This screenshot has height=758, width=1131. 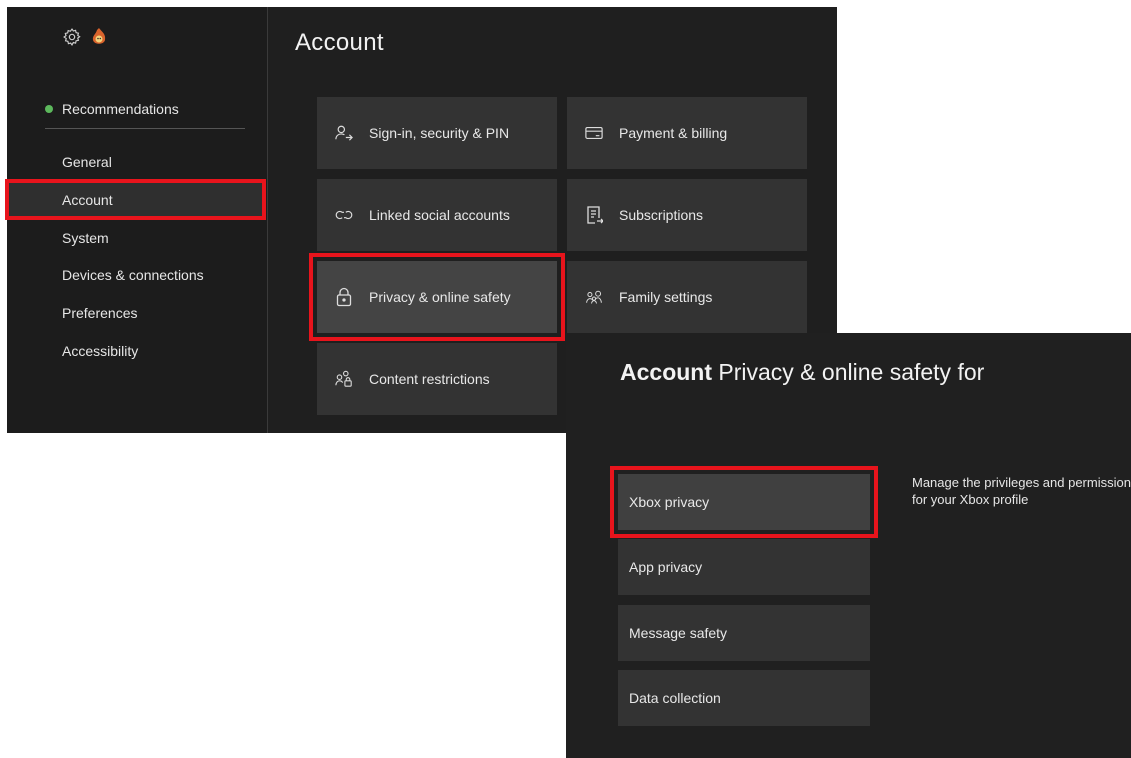 What do you see at coordinates (344, 379) in the screenshot?
I see `content-restrictions-icon` at bounding box center [344, 379].